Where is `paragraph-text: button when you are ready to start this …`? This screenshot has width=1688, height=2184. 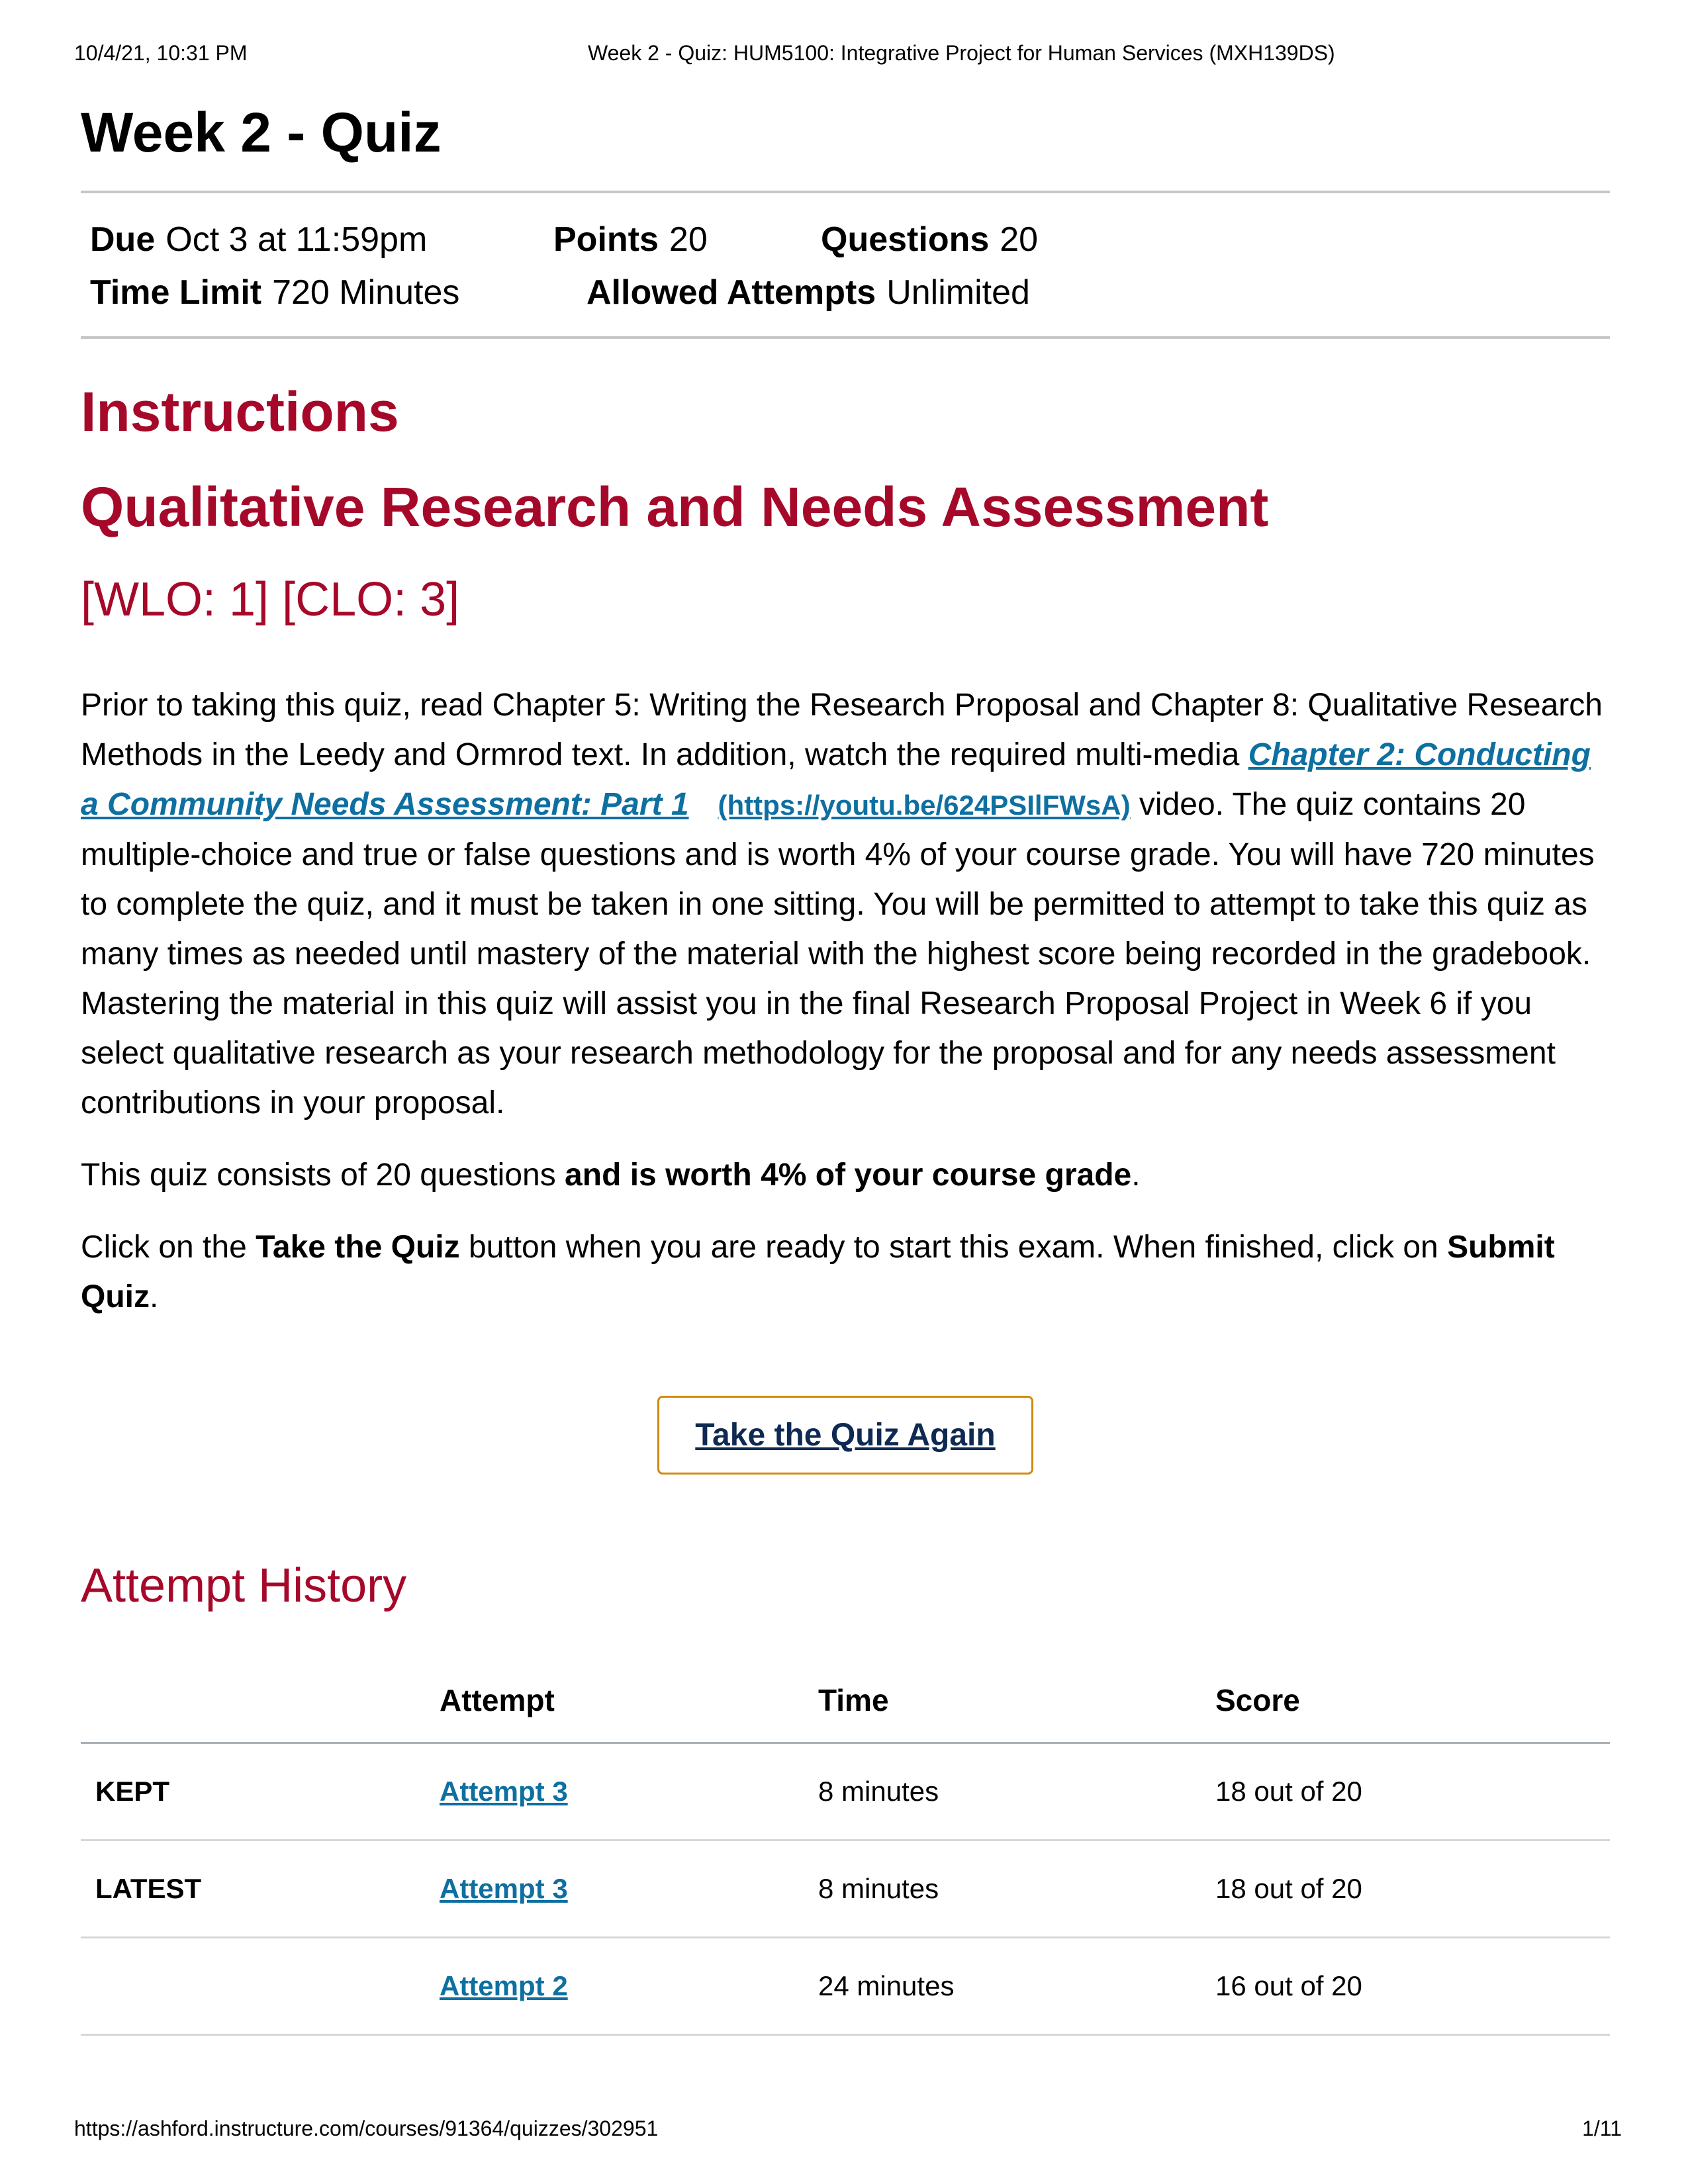
paragraph-text: button when you are ready to start this … is located at coordinates (953, 1247).